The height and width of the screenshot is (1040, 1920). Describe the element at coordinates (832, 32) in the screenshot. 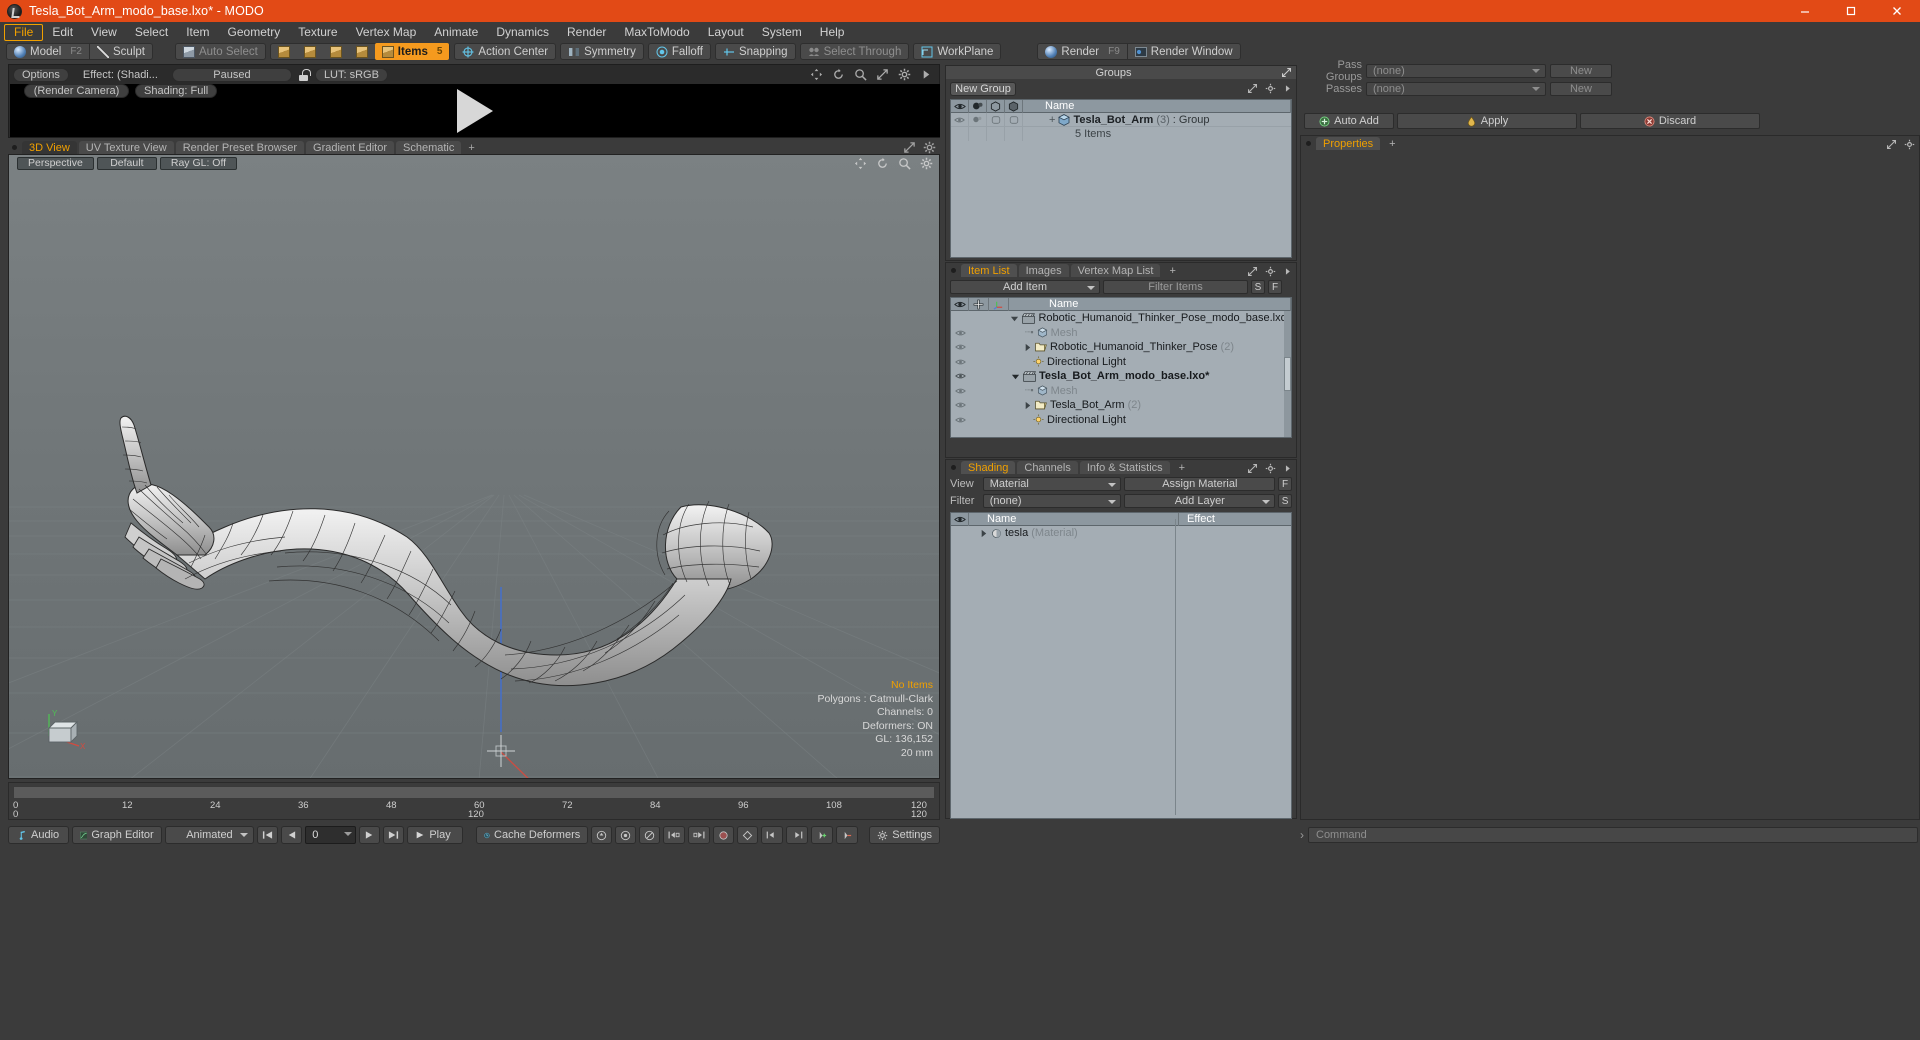

I see `menu-help: Help` at that location.